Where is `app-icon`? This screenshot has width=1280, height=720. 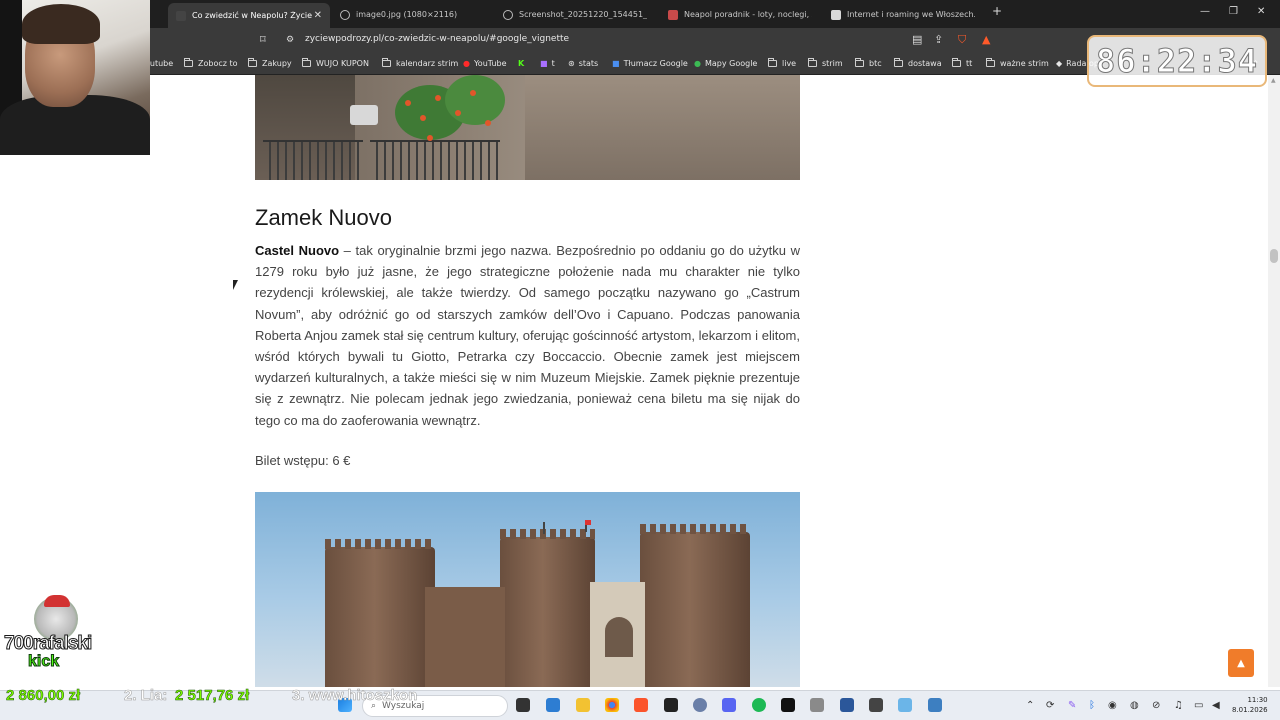 app-icon is located at coordinates (700, 705).